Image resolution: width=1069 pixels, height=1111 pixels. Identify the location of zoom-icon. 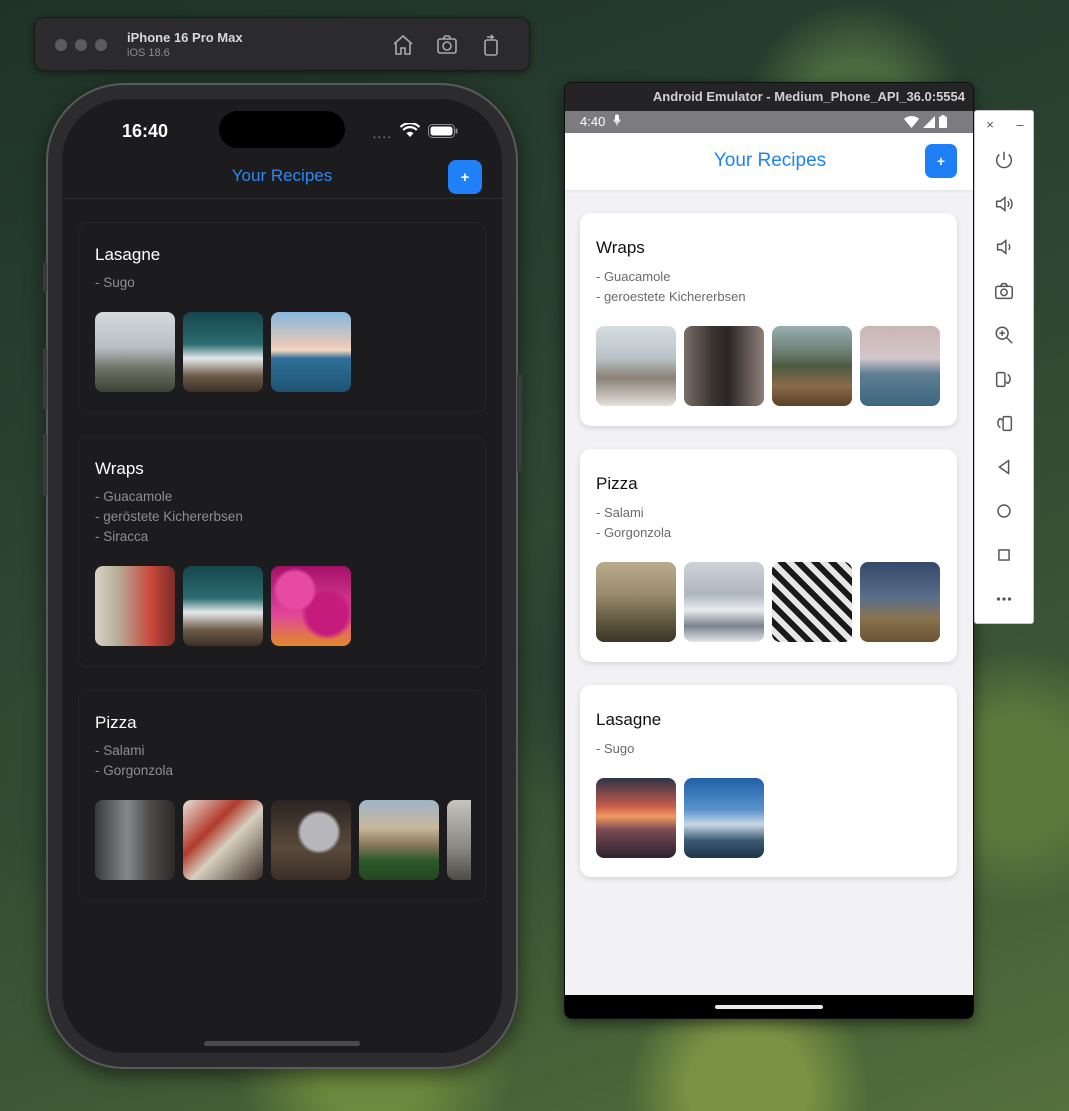
(1004, 335).